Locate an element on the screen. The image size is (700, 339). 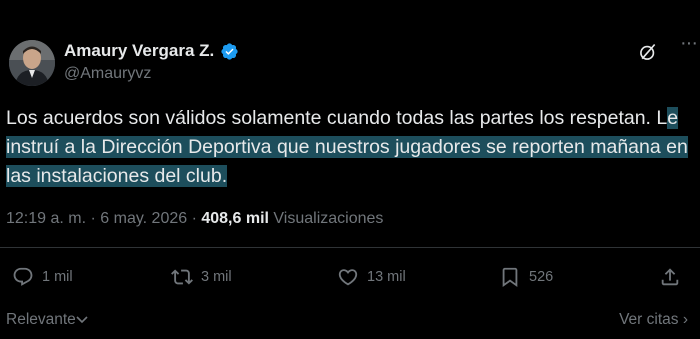
verified-badge-icon is located at coordinates (229, 51).